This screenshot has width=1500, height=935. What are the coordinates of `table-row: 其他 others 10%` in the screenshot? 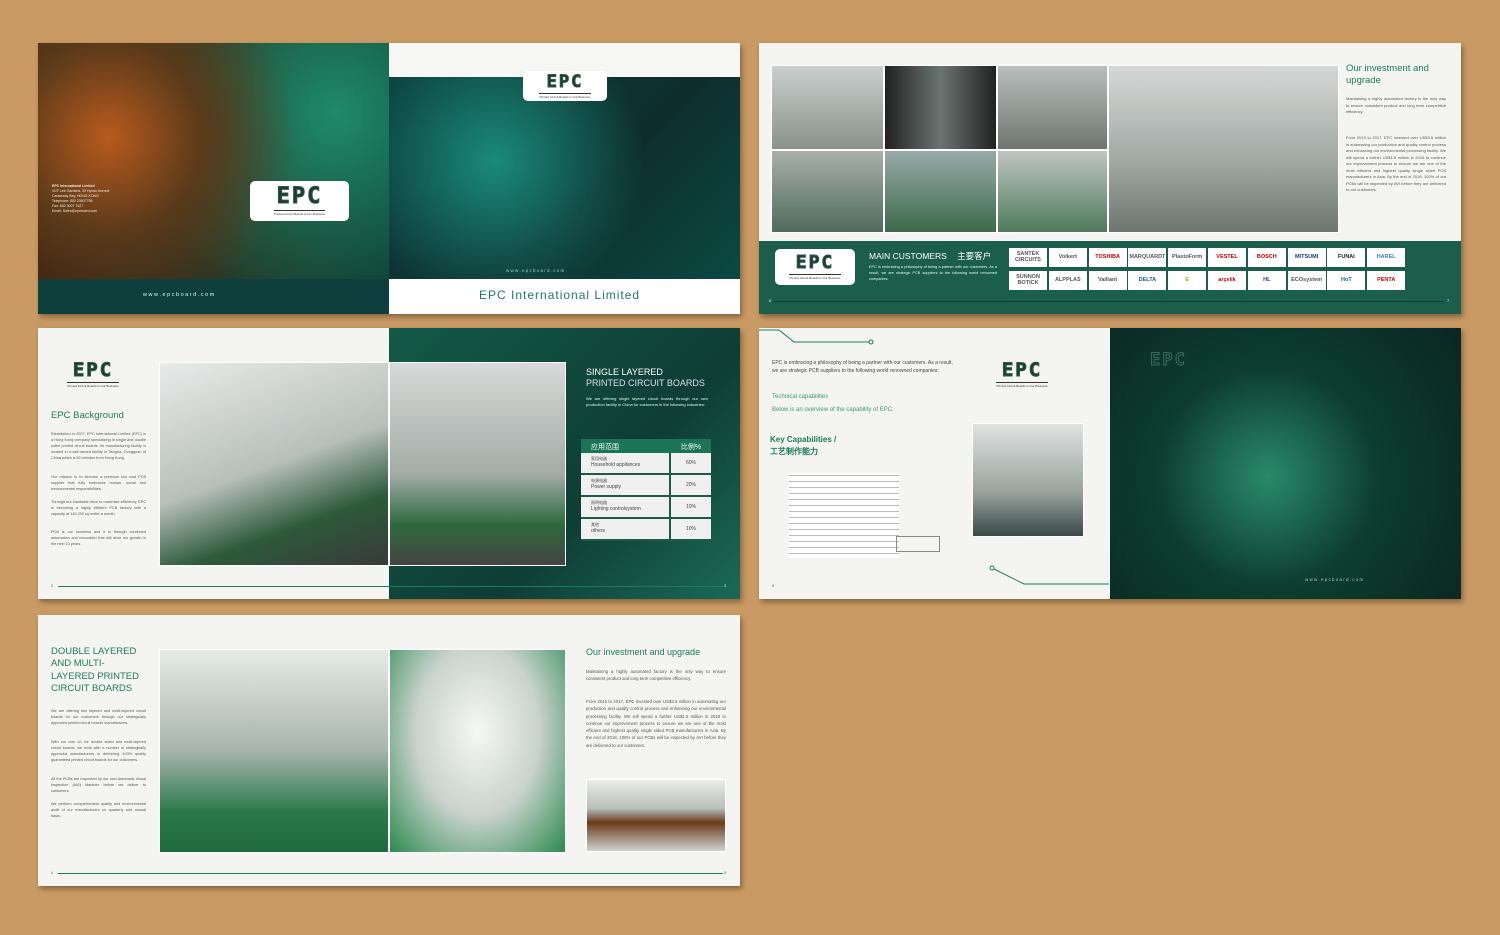 It's located at (646, 530).